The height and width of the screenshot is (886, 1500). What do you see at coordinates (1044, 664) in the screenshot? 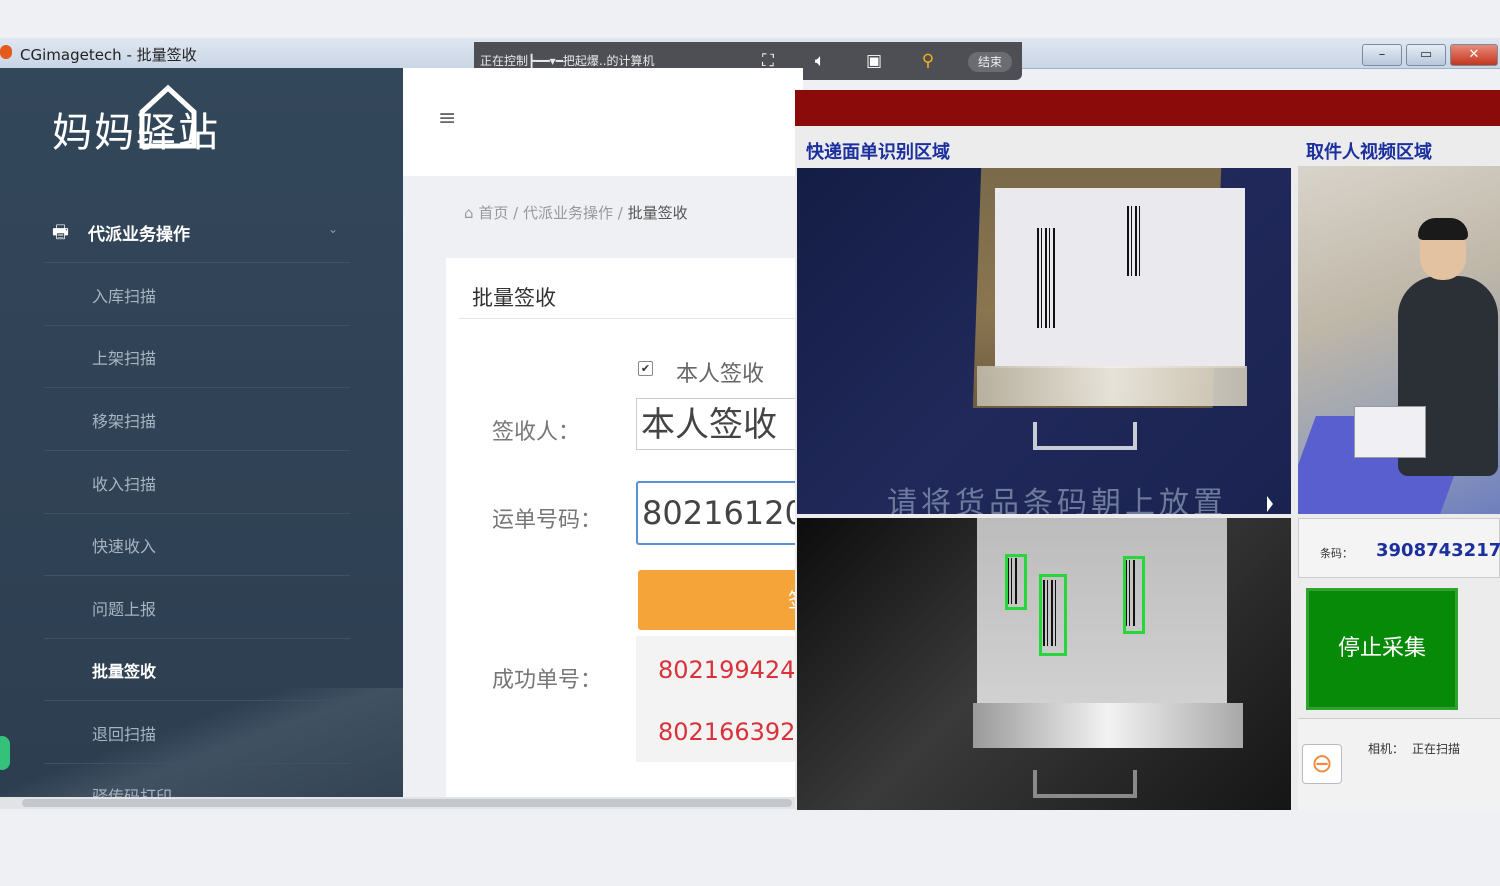
I see `barcode-detection-view` at bounding box center [1044, 664].